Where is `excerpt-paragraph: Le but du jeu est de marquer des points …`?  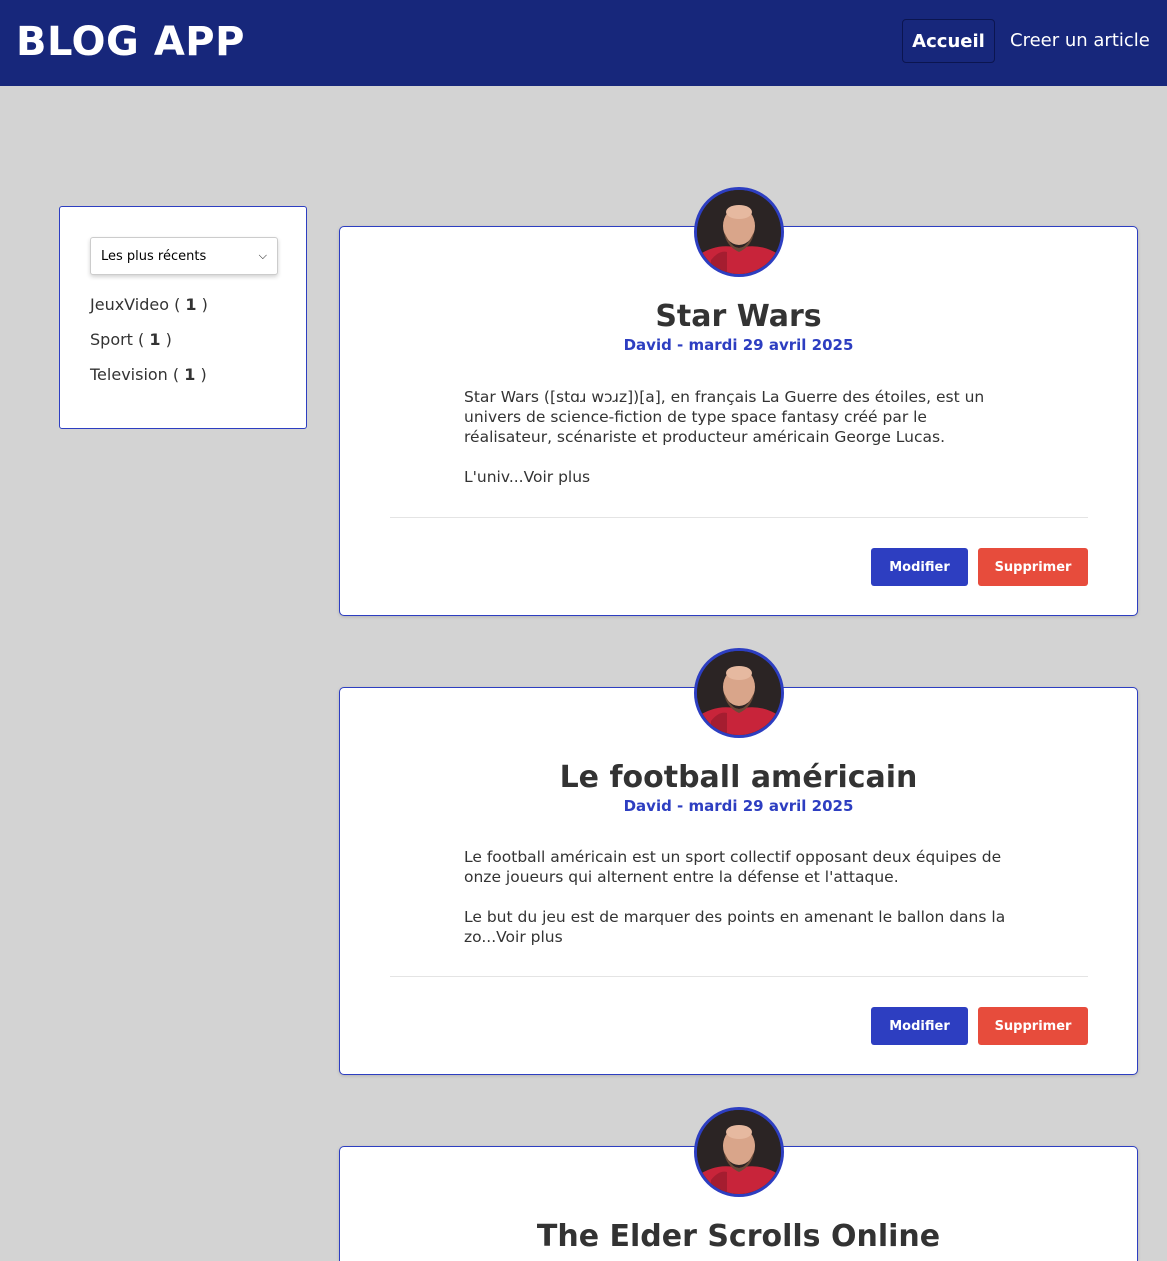 excerpt-paragraph: Le but du jeu est de marquer des points … is located at coordinates (740, 927).